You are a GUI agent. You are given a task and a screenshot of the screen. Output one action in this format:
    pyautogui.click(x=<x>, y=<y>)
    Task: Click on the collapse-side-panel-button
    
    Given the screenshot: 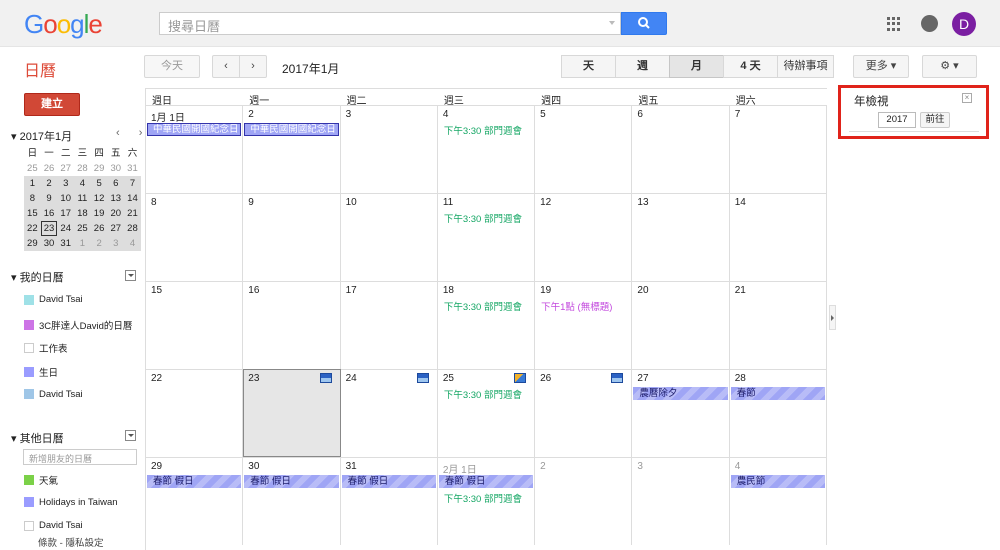 What is the action you would take?
    pyautogui.click(x=832, y=317)
    